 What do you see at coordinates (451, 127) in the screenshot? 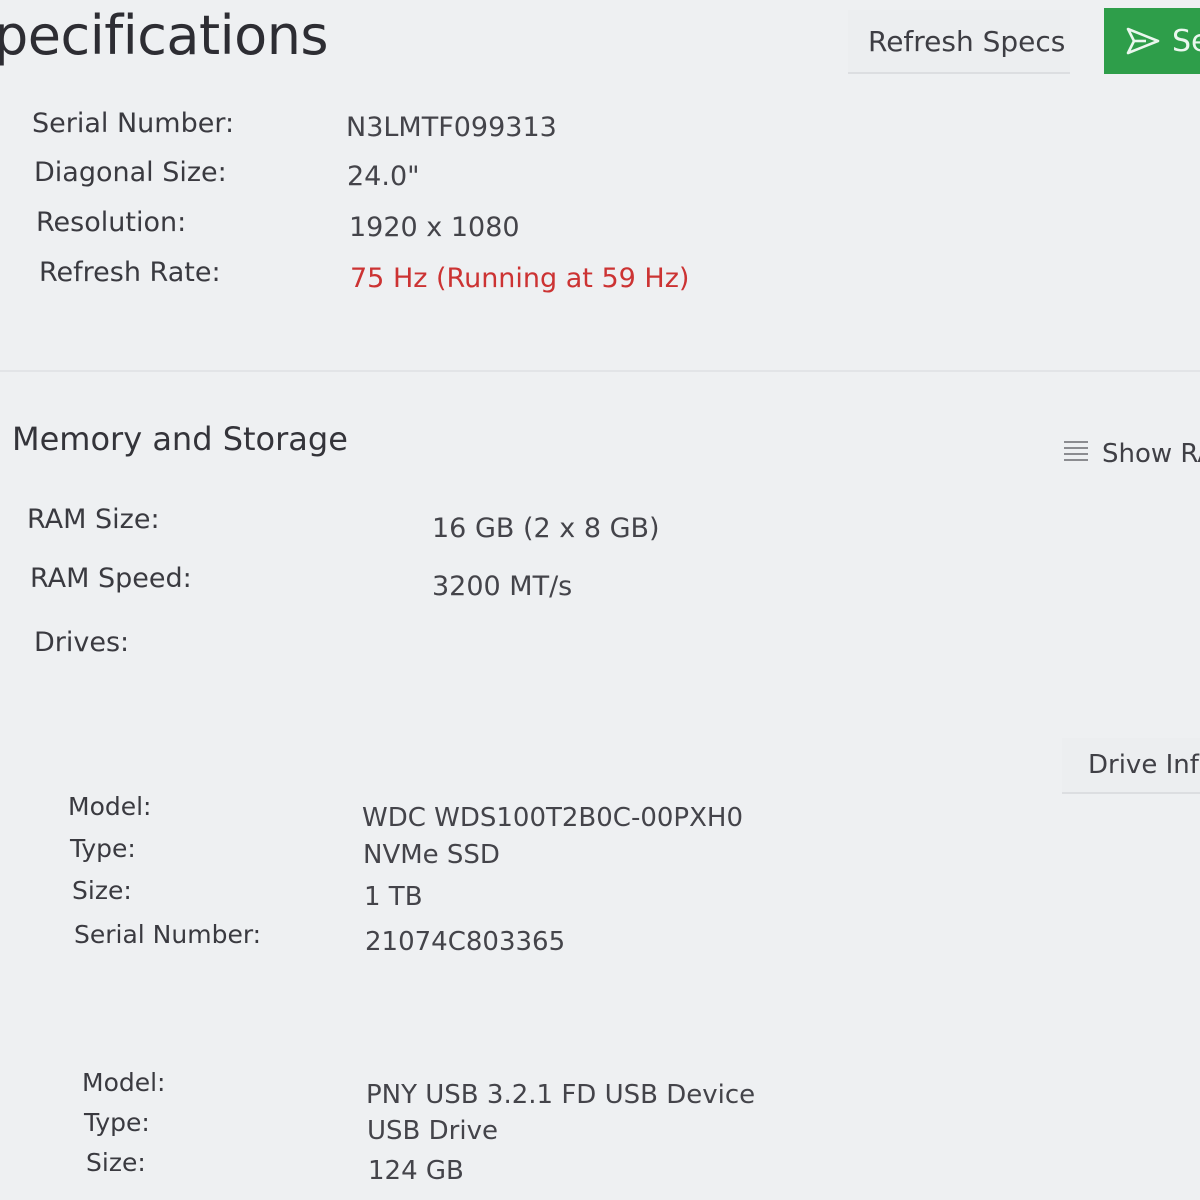
I see `serial-number-value: N3LMTF099313` at bounding box center [451, 127].